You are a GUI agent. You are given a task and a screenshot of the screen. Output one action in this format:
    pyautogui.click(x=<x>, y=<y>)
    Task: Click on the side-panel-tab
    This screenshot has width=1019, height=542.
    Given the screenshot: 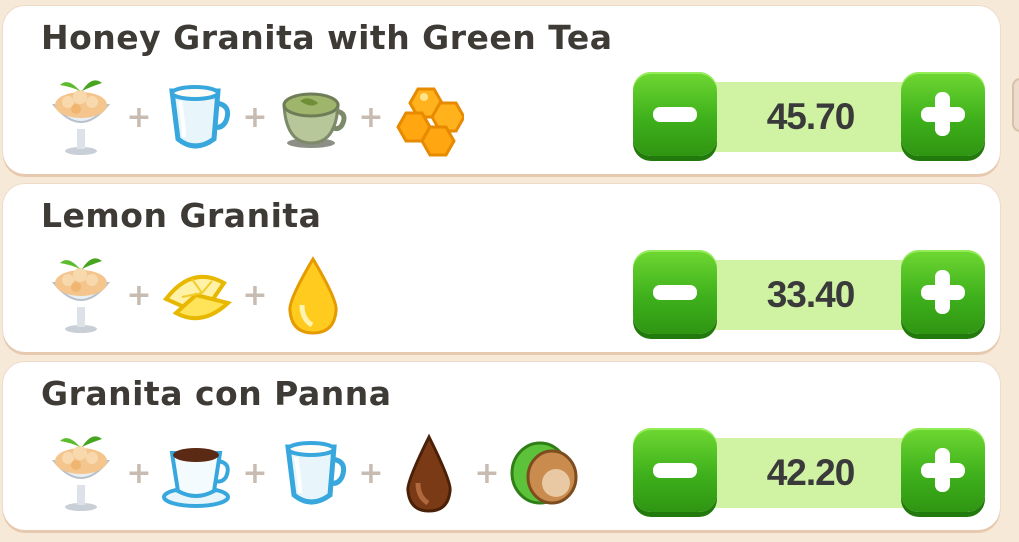 What is the action you would take?
    pyautogui.click(x=1015, y=105)
    